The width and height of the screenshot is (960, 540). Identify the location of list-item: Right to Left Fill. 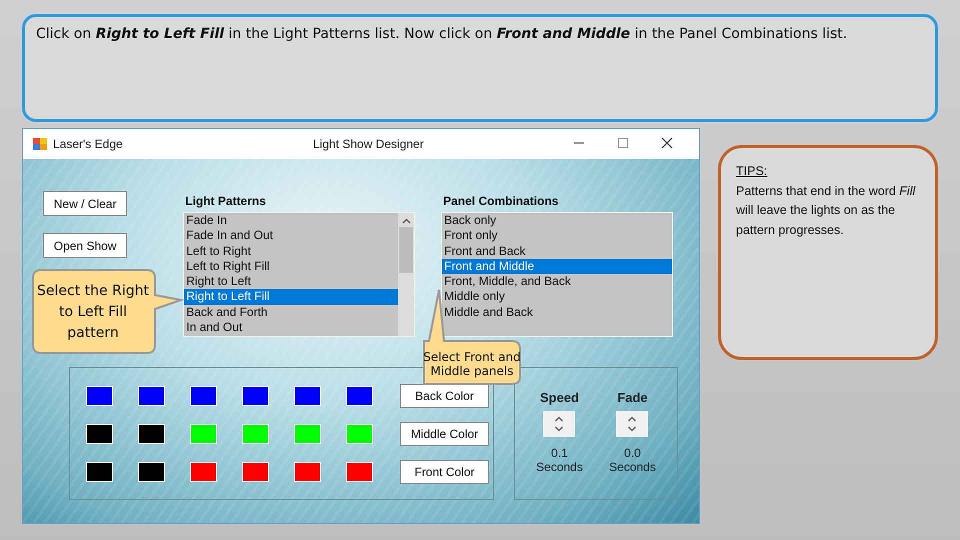
(291, 297).